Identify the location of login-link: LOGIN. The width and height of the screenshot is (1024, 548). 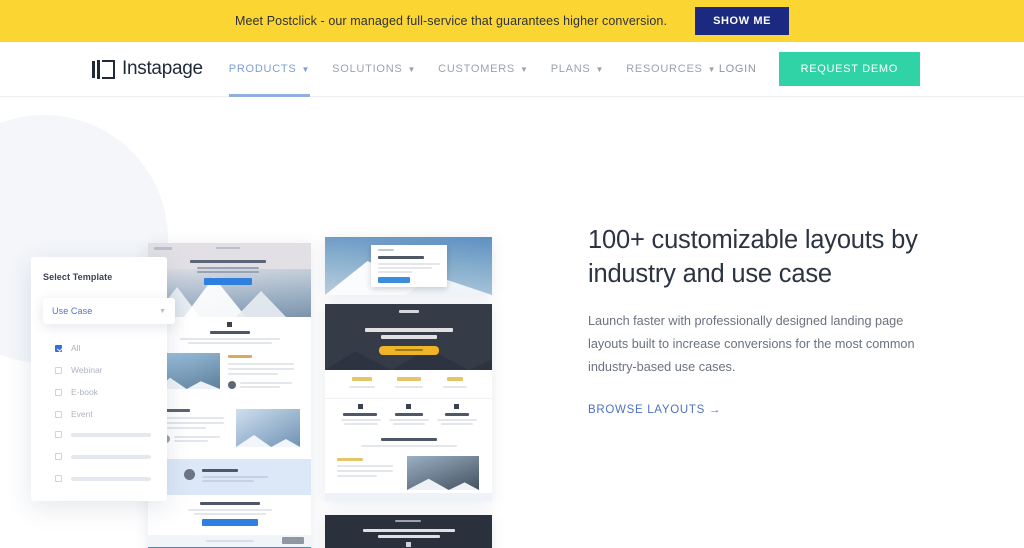
(738, 69).